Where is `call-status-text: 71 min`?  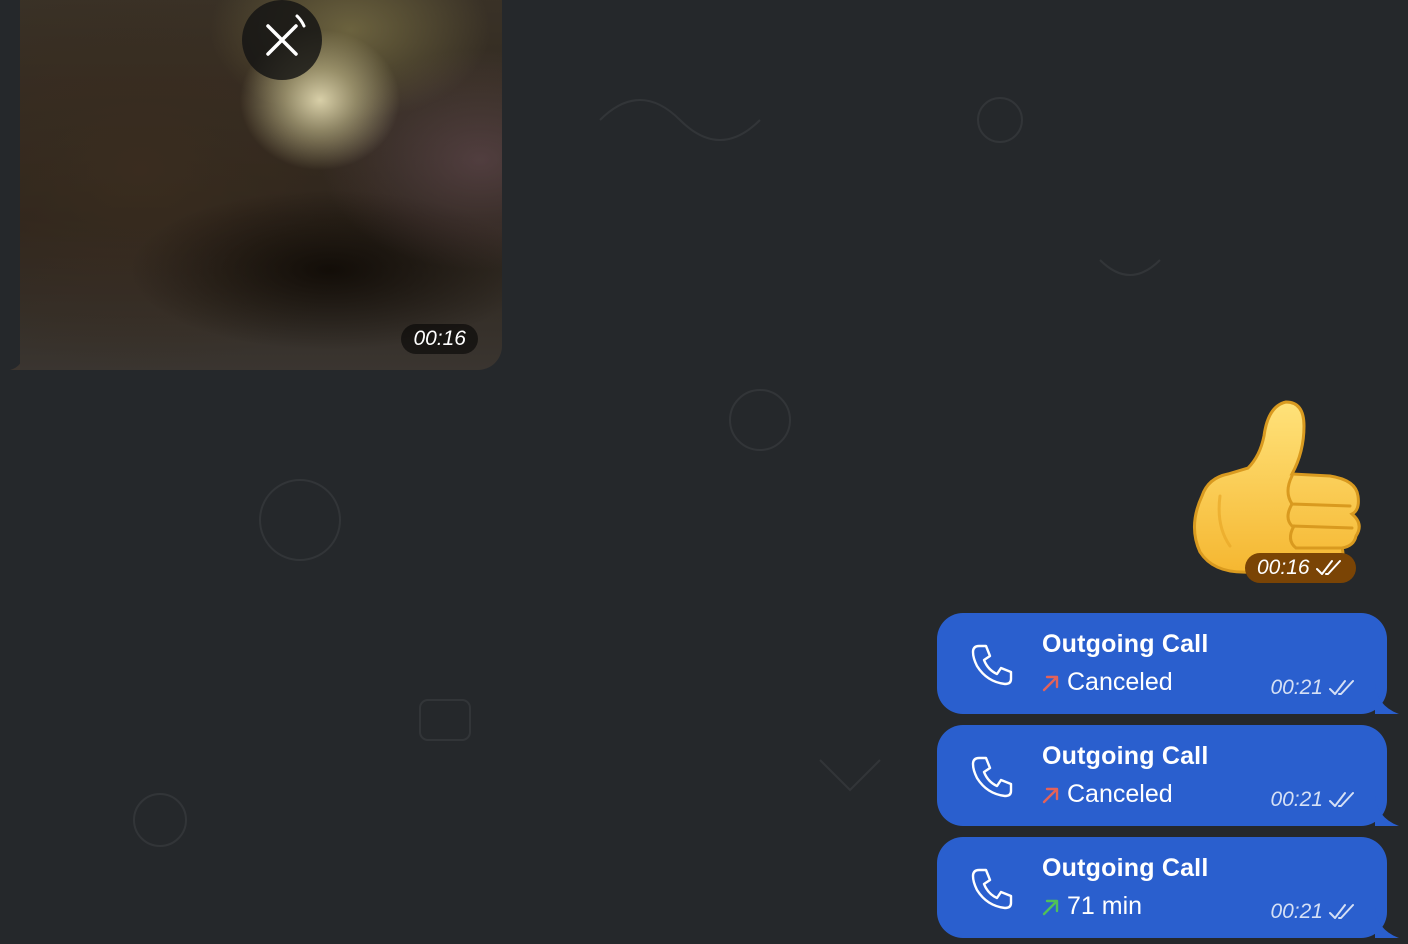 call-status-text: 71 min is located at coordinates (1105, 906).